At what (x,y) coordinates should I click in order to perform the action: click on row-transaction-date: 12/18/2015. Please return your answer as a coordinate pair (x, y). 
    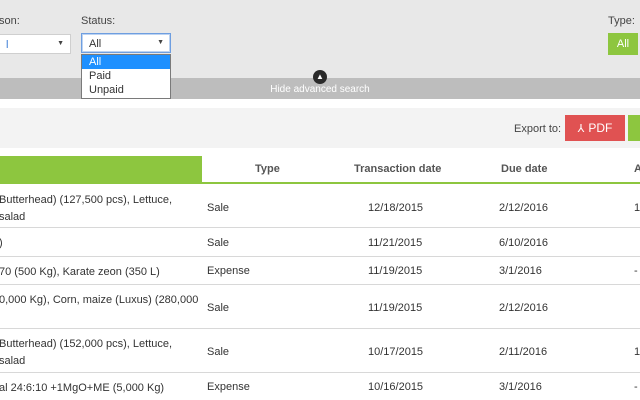
    Looking at the image, I should click on (396, 208).